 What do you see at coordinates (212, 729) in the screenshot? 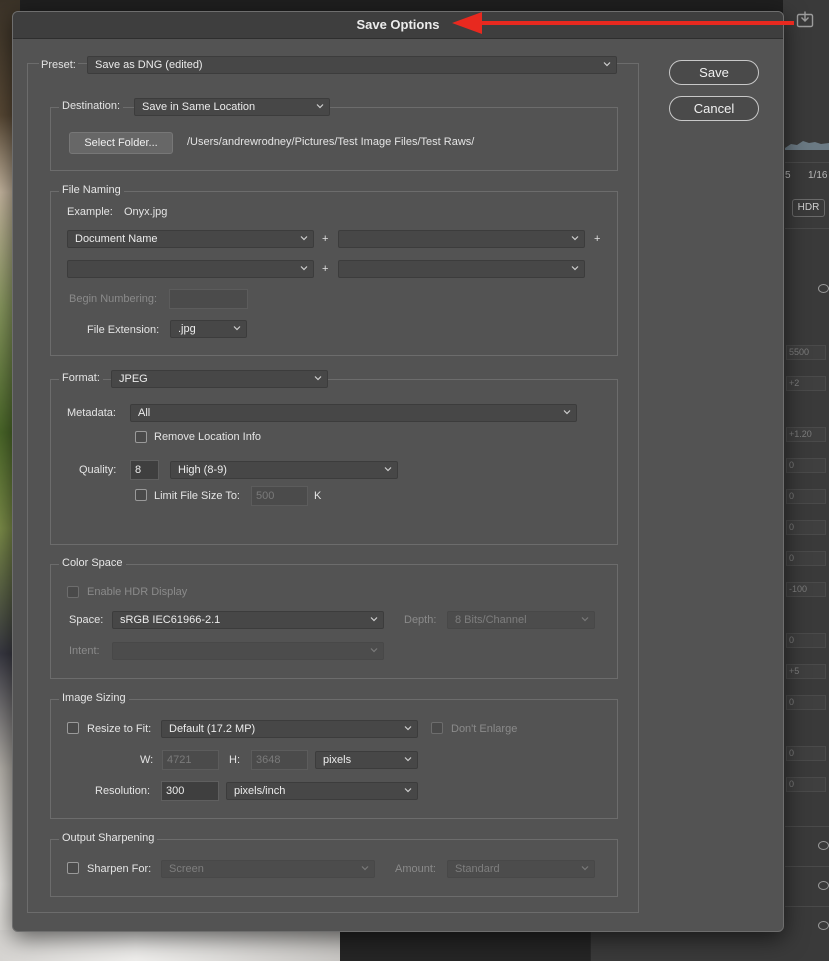
I see `resize-to-fit-value: Default (17.2 MP)` at bounding box center [212, 729].